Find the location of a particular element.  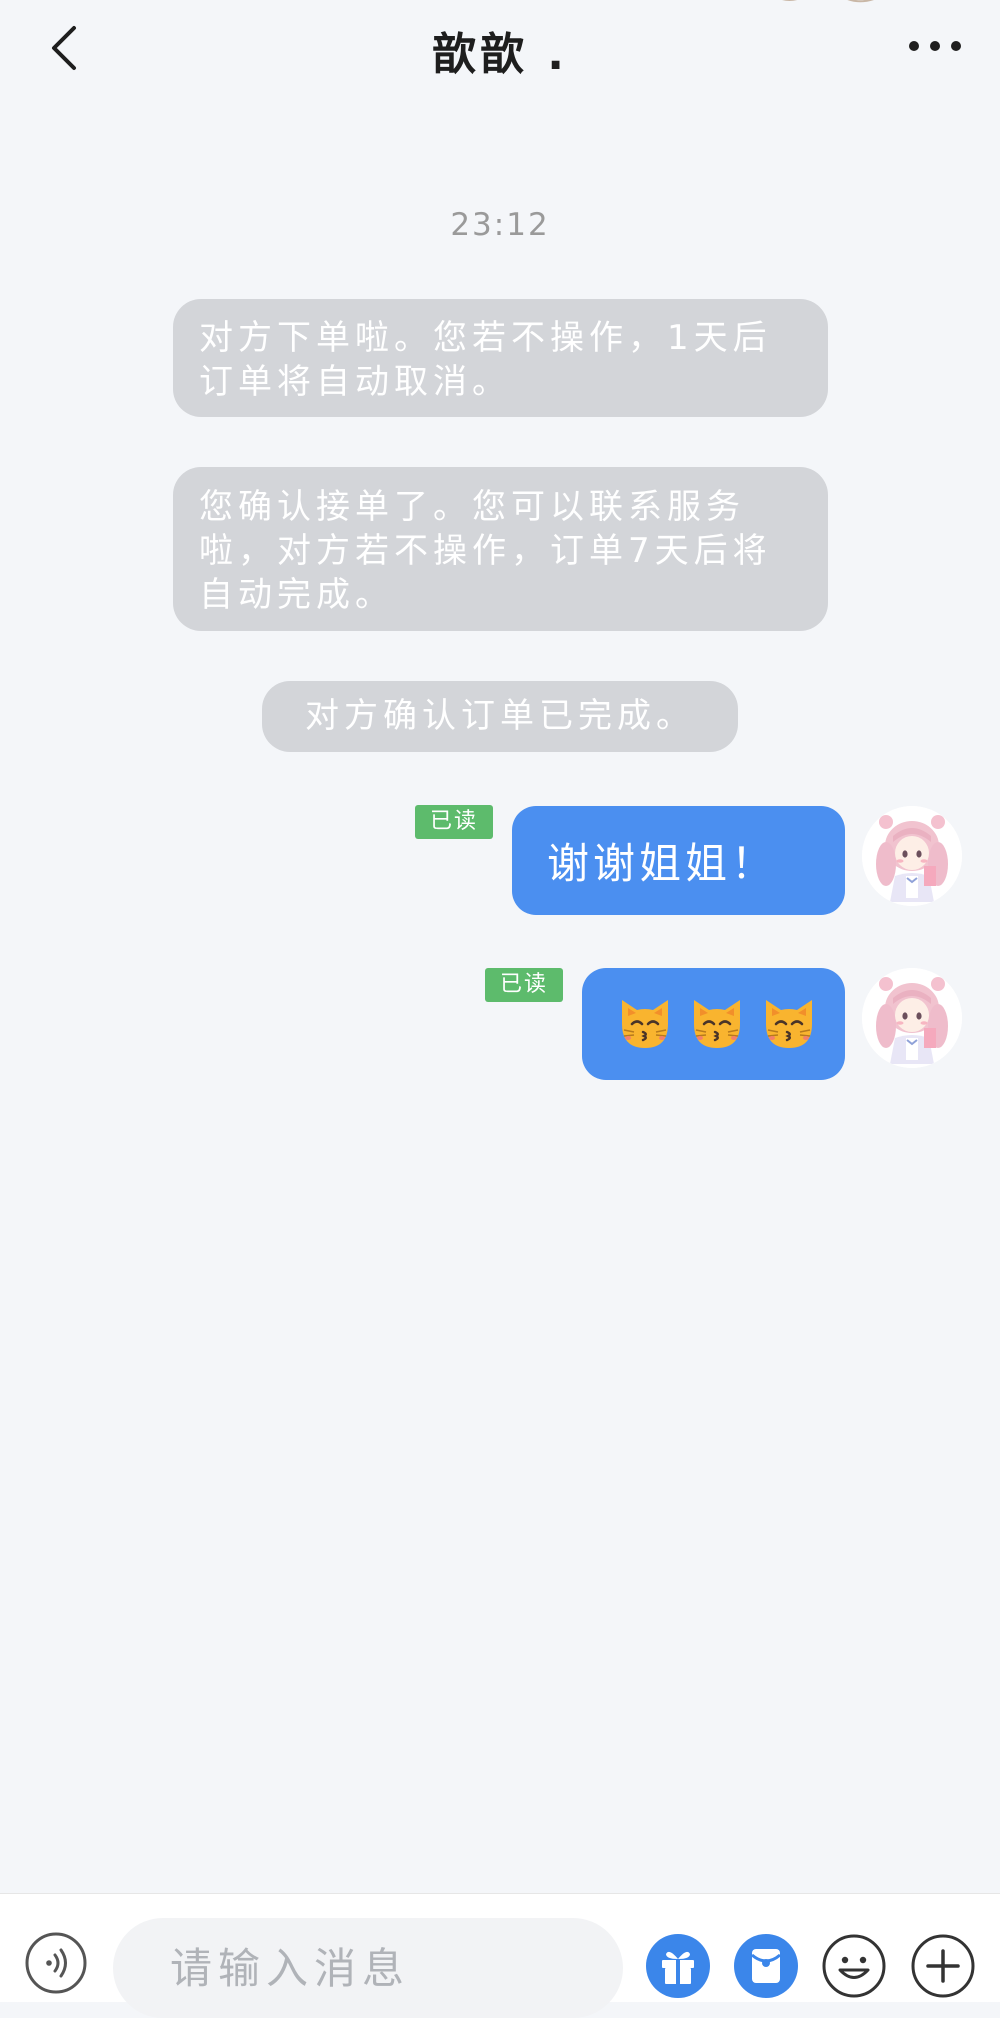

page-title: 歆歆 . is located at coordinates (500, 54).